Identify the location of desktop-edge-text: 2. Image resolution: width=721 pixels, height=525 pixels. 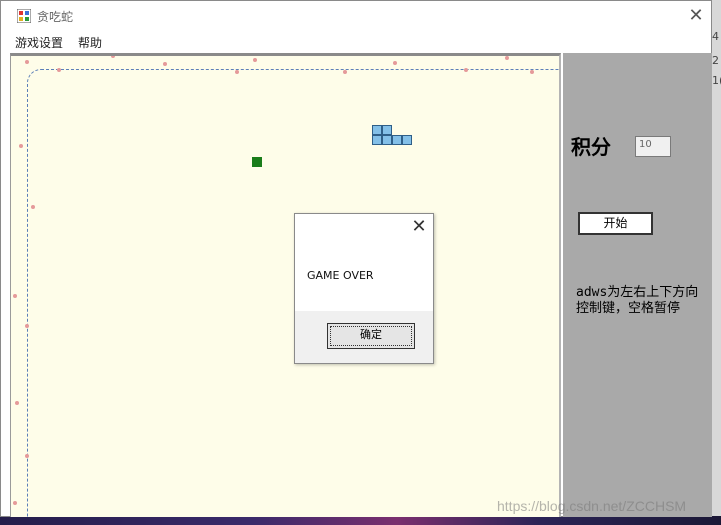
(715, 60).